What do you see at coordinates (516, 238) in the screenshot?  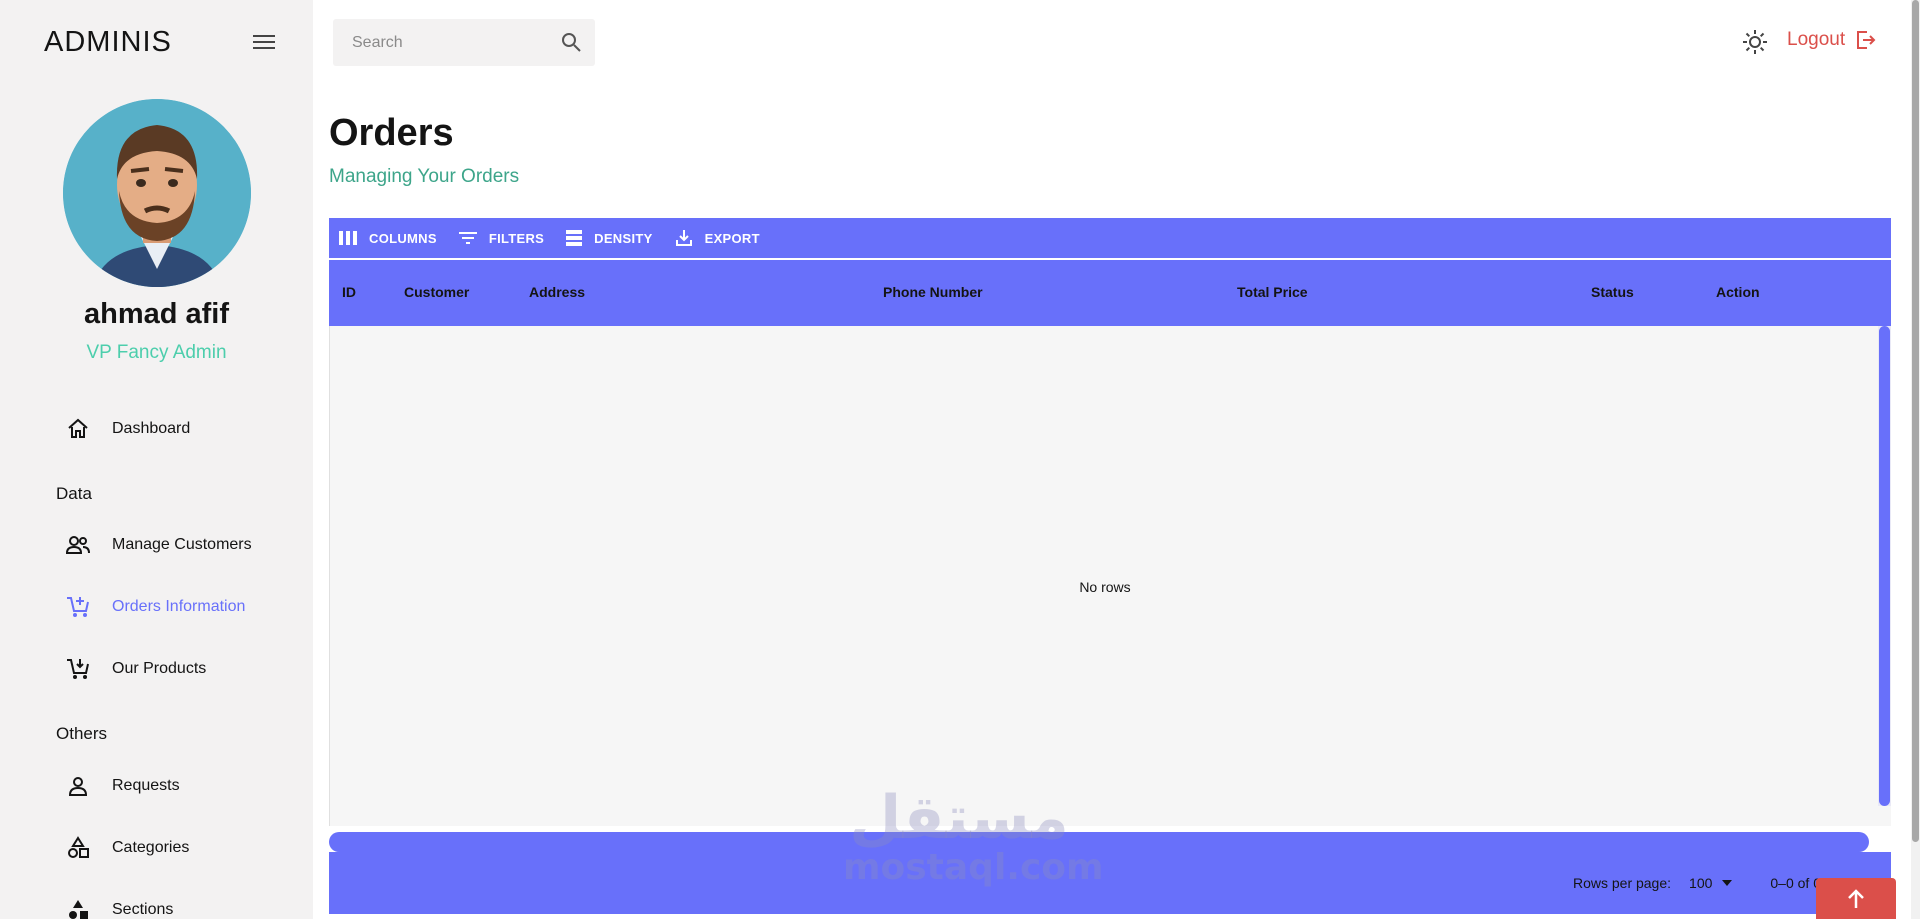 I see `filters-label: FILTERS` at bounding box center [516, 238].